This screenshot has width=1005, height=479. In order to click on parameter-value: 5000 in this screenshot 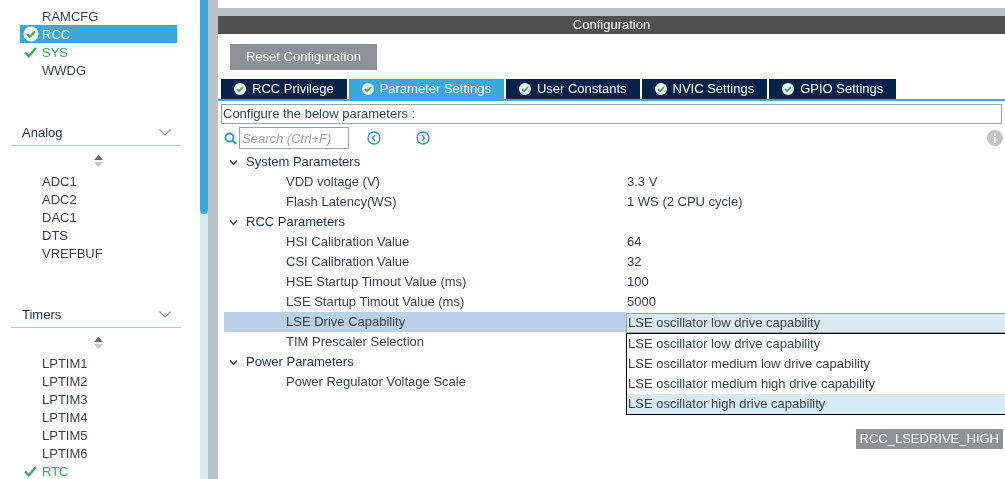, I will do `click(641, 302)`.